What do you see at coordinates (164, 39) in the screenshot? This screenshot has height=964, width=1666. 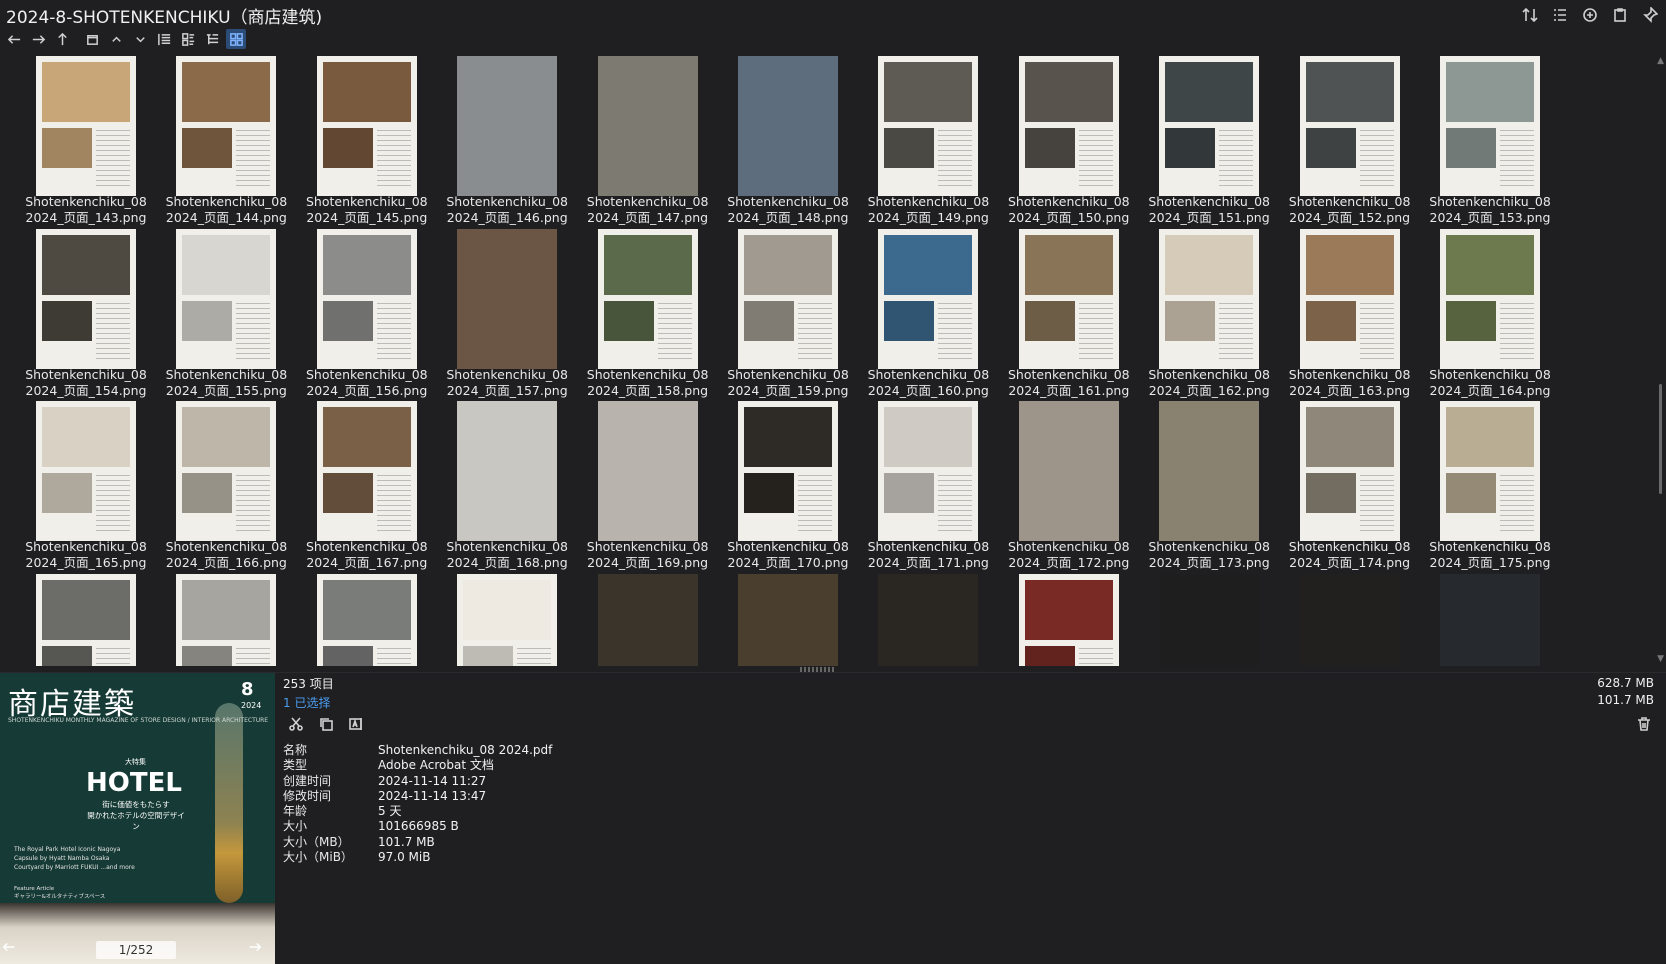 I see `detail-list-icon` at bounding box center [164, 39].